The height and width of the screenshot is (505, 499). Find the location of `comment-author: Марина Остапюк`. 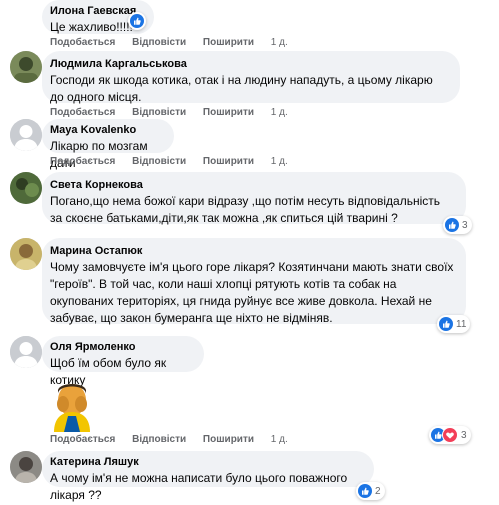

comment-author: Марина Остапюк is located at coordinates (252, 251).